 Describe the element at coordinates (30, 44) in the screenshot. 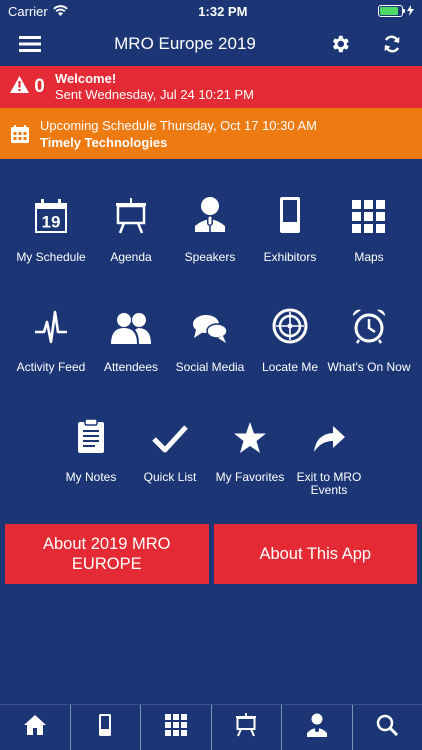

I see `hamburger-menu-icon` at that location.